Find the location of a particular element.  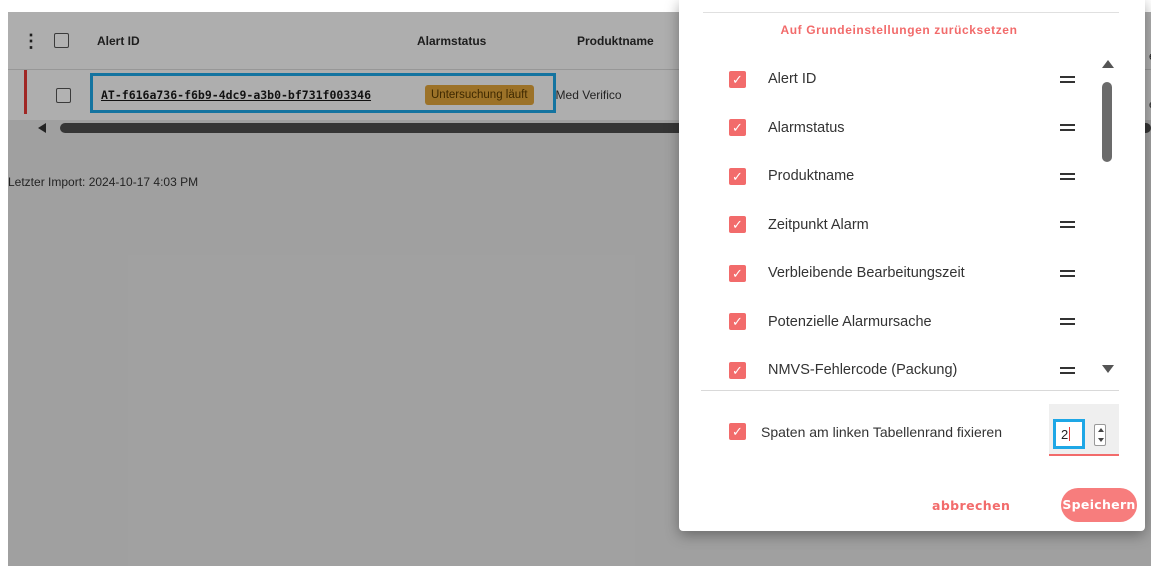

save-button: Speichern is located at coordinates (1099, 505).